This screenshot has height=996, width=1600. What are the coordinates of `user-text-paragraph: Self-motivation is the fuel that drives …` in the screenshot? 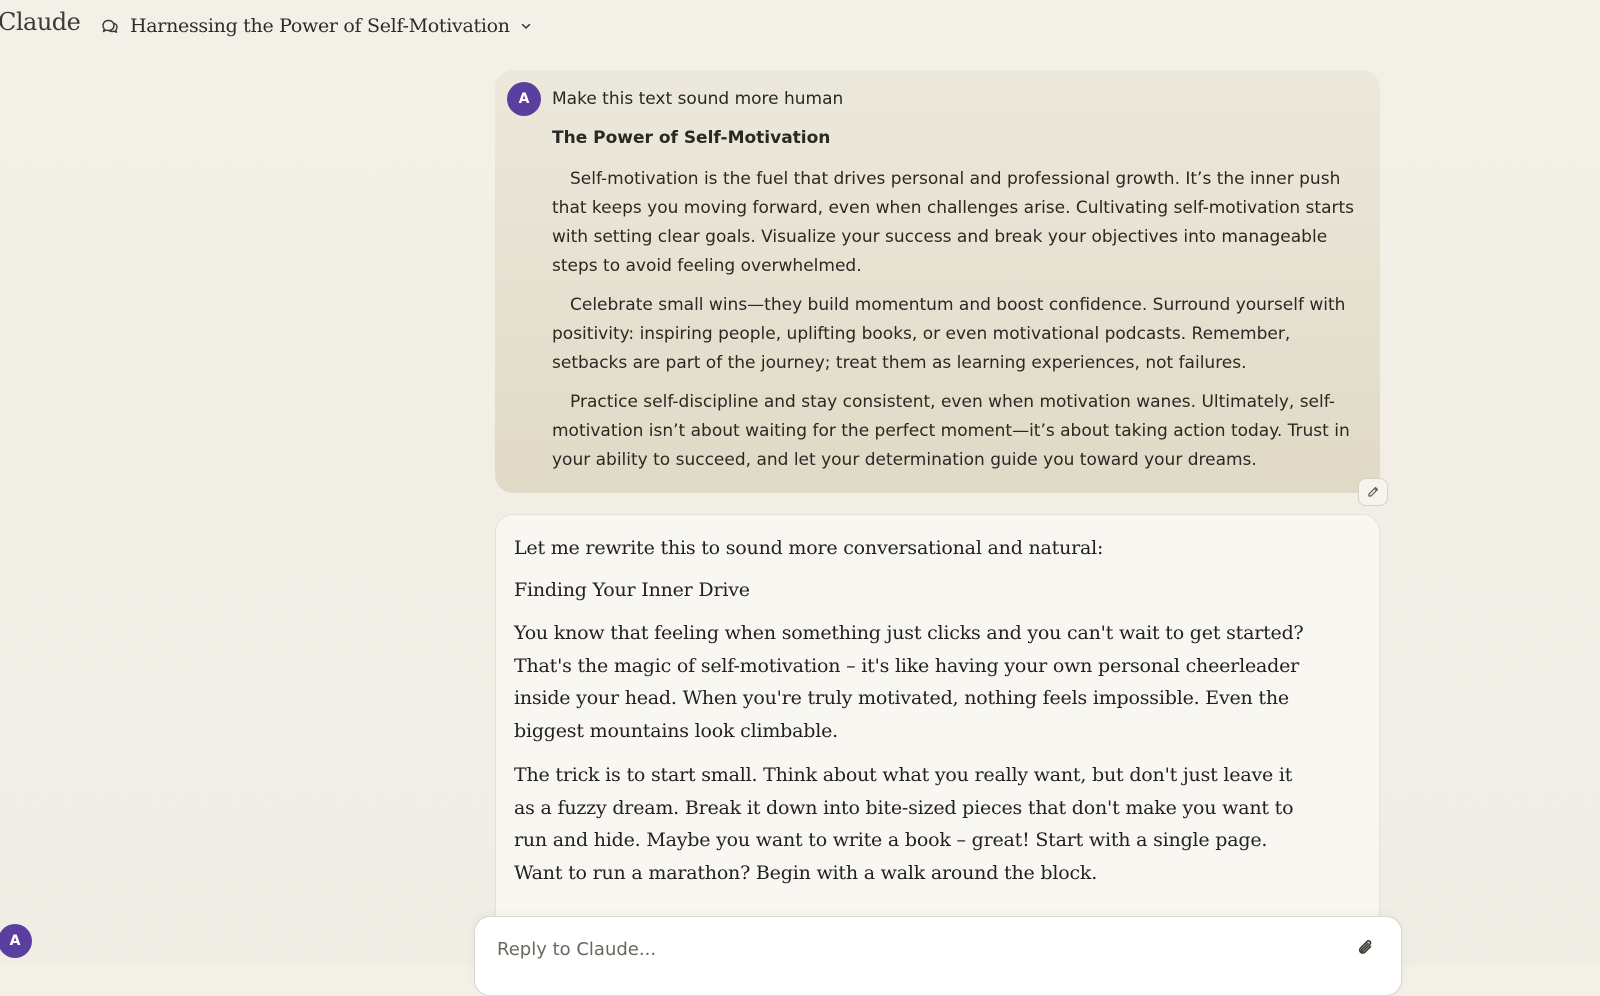 It's located at (953, 222).